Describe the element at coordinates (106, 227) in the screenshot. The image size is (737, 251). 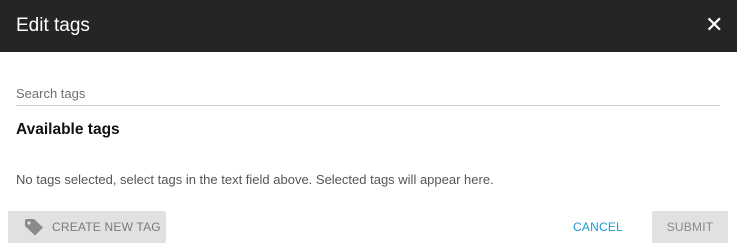
I see `create-new-tag-label: CREATE NEW TAG` at that location.